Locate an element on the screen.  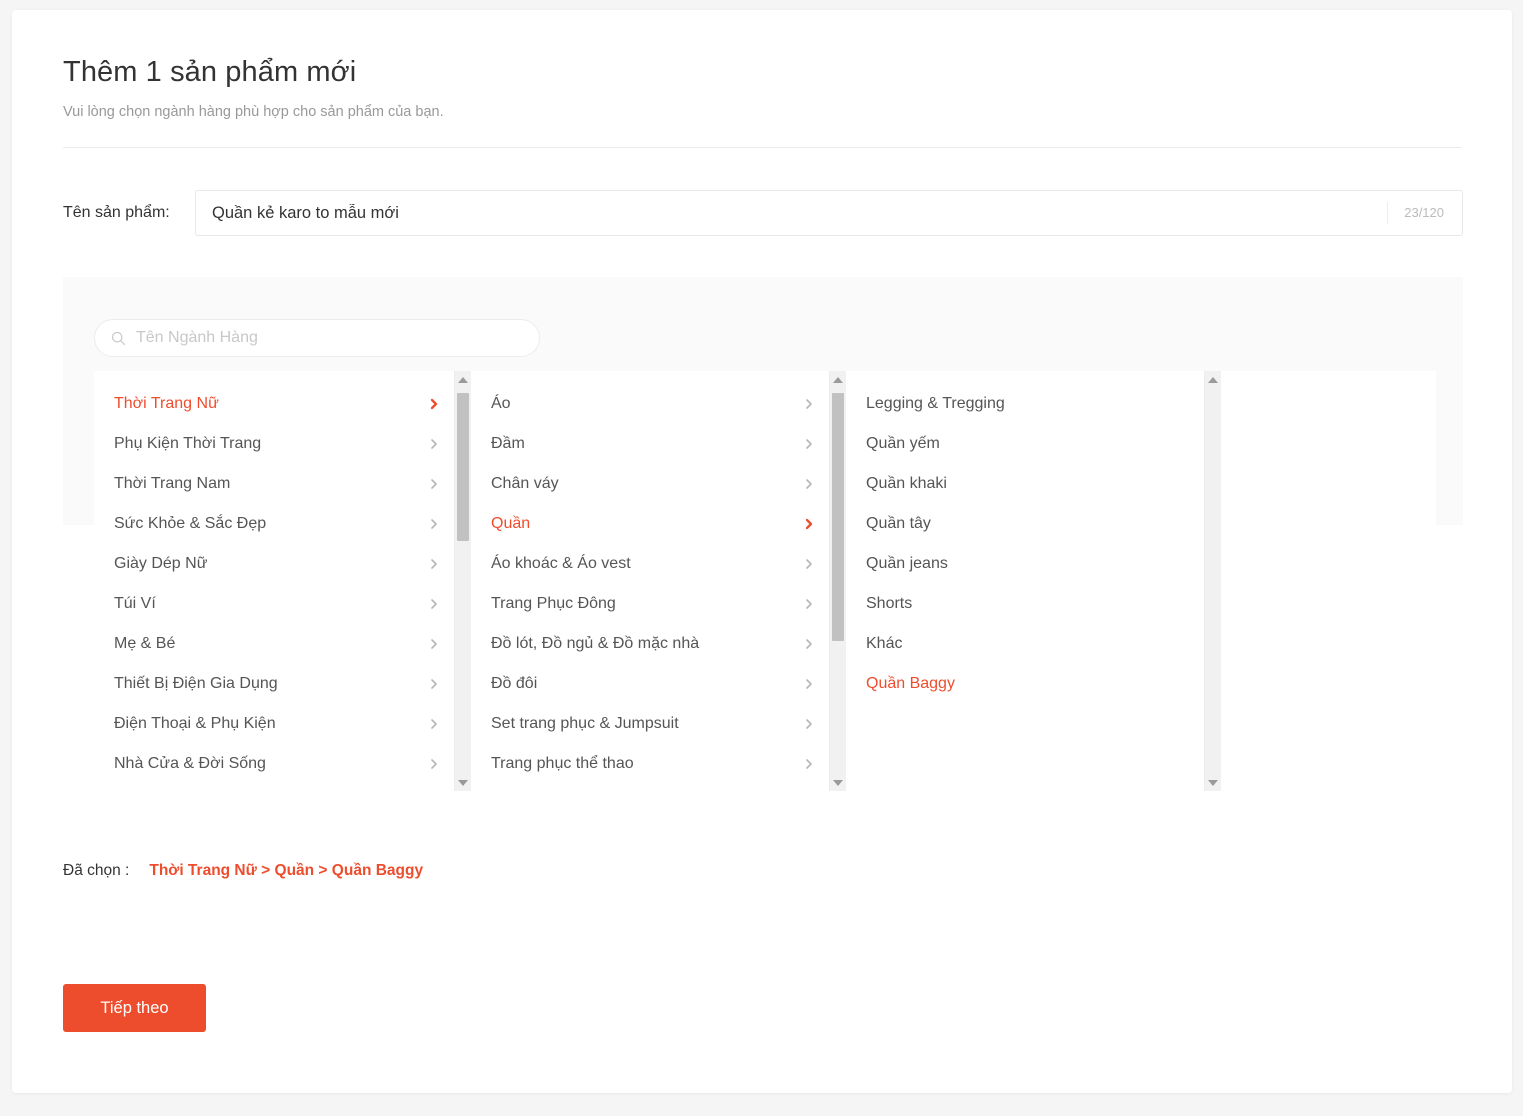
product-name-input is located at coordinates (792, 213).